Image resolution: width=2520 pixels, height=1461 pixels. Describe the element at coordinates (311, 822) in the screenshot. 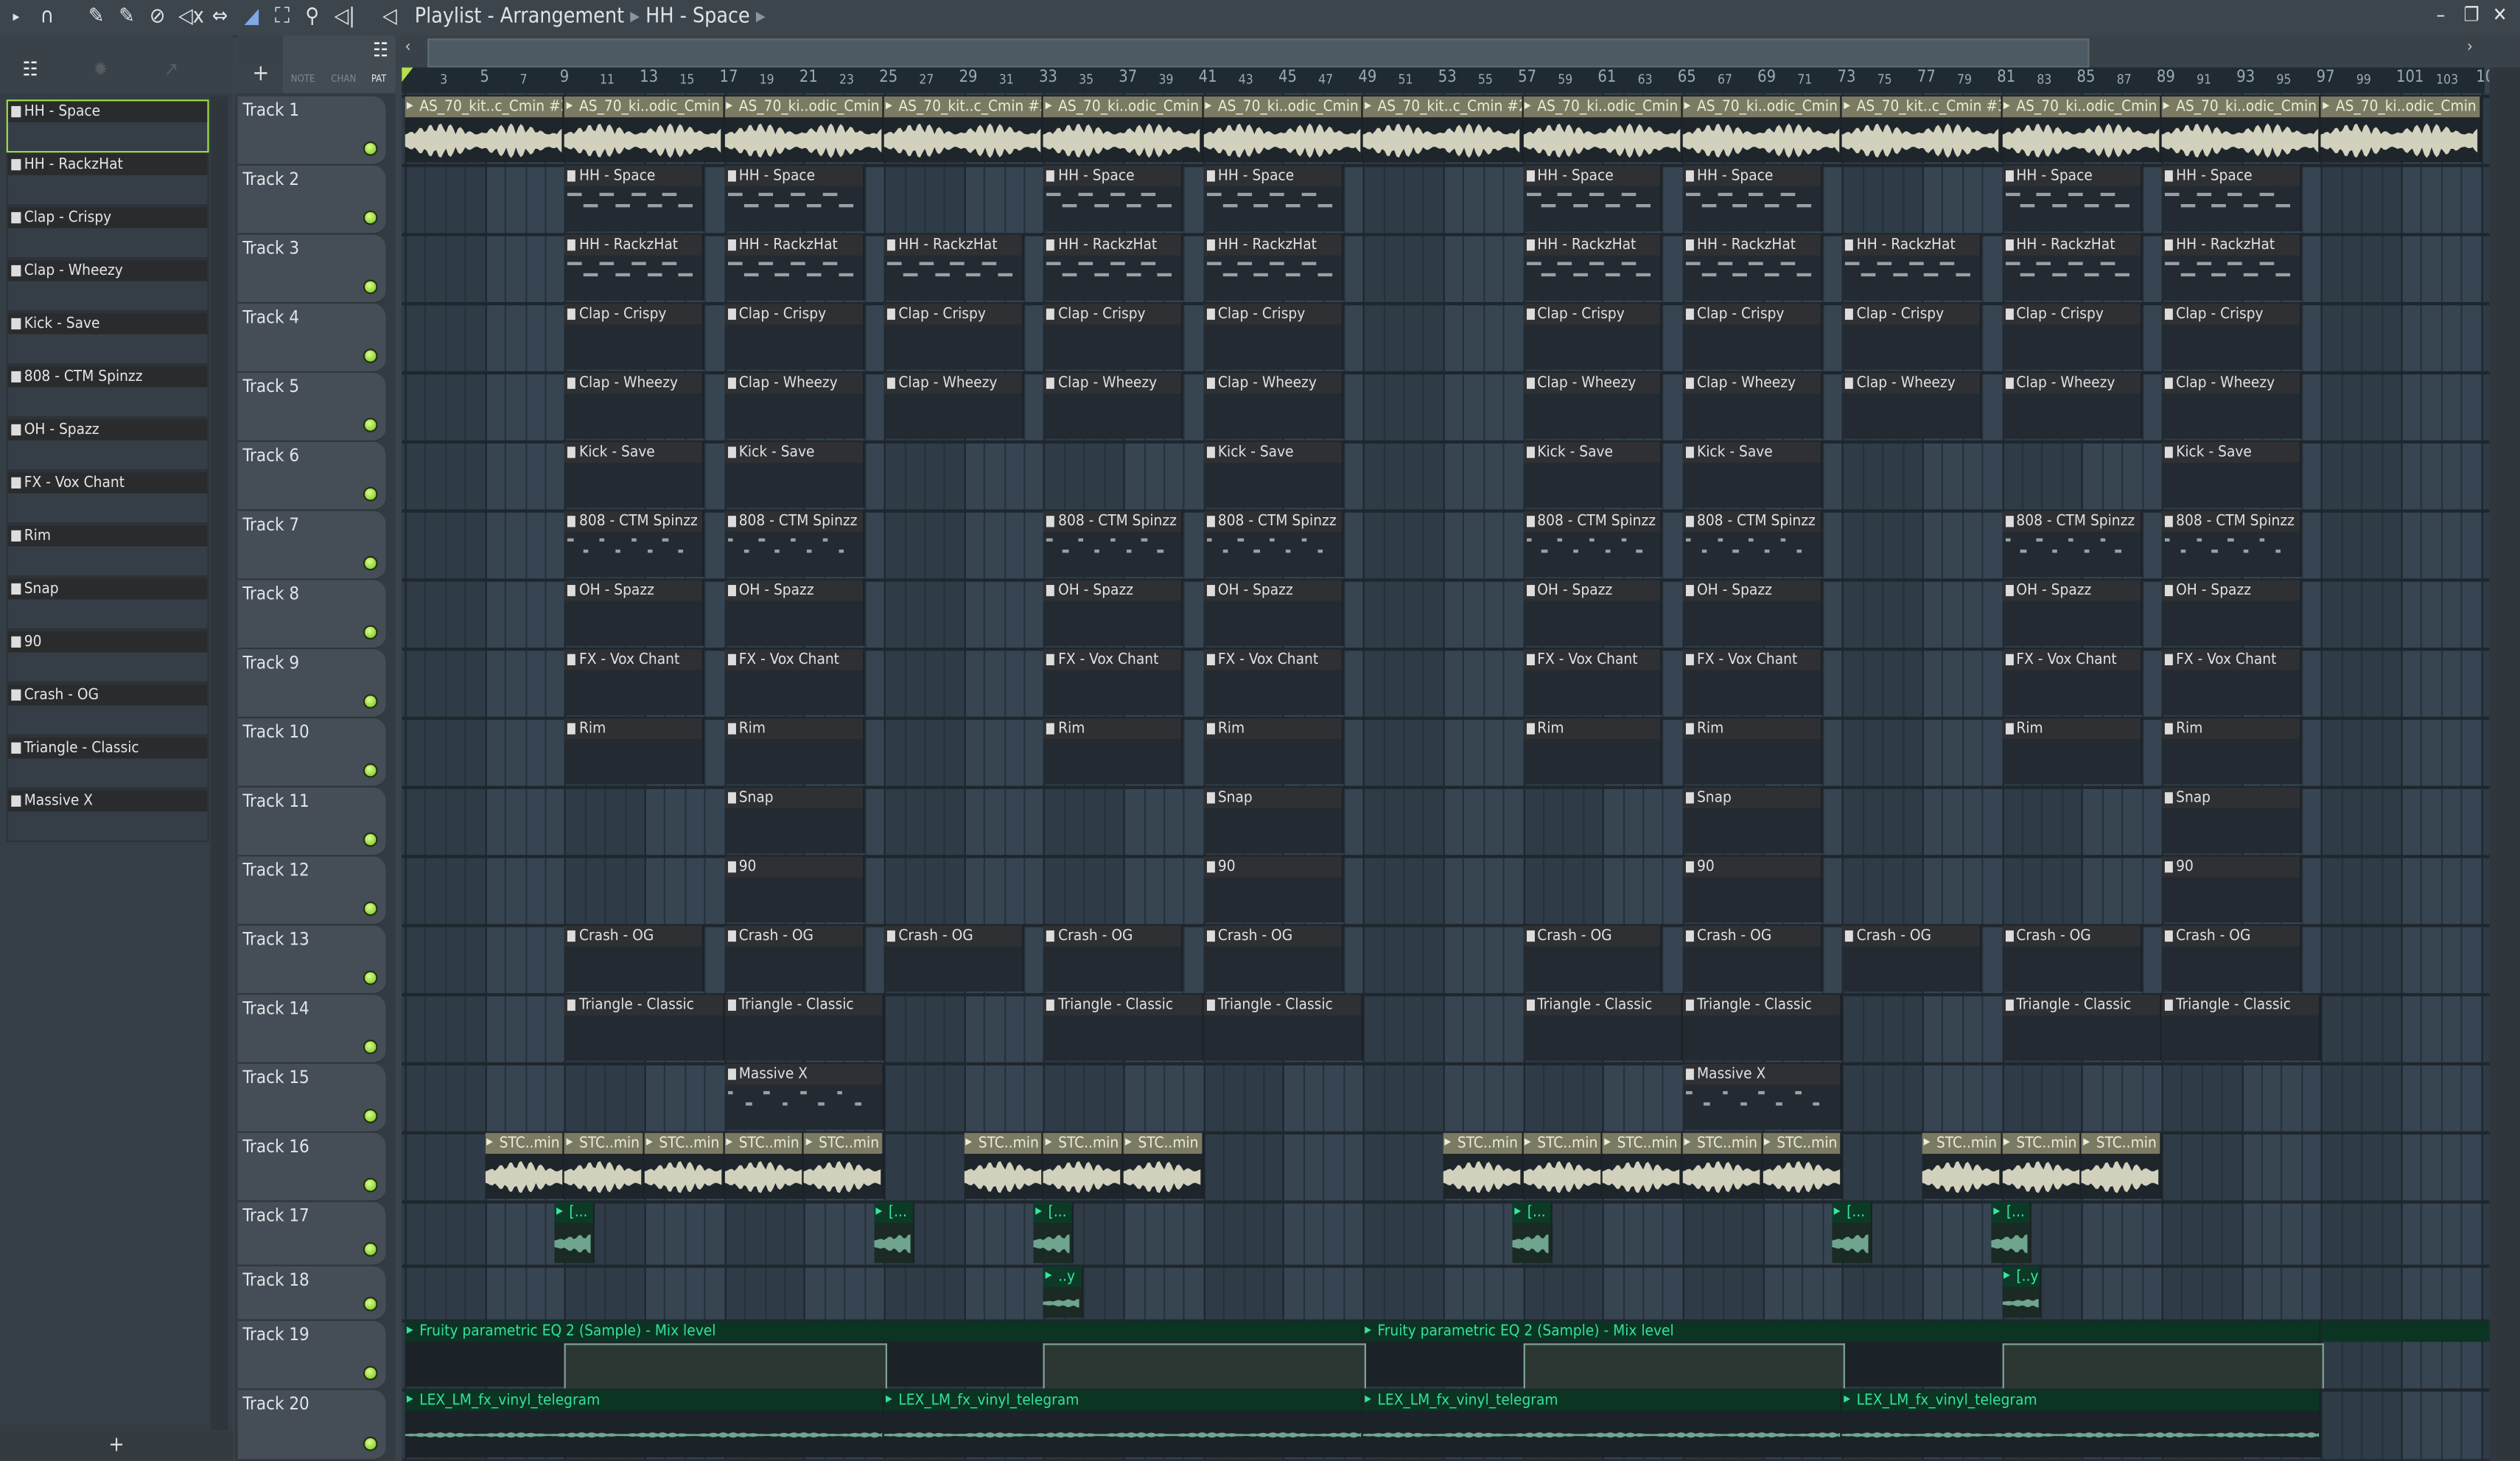

I see `track-header: Track 11` at that location.